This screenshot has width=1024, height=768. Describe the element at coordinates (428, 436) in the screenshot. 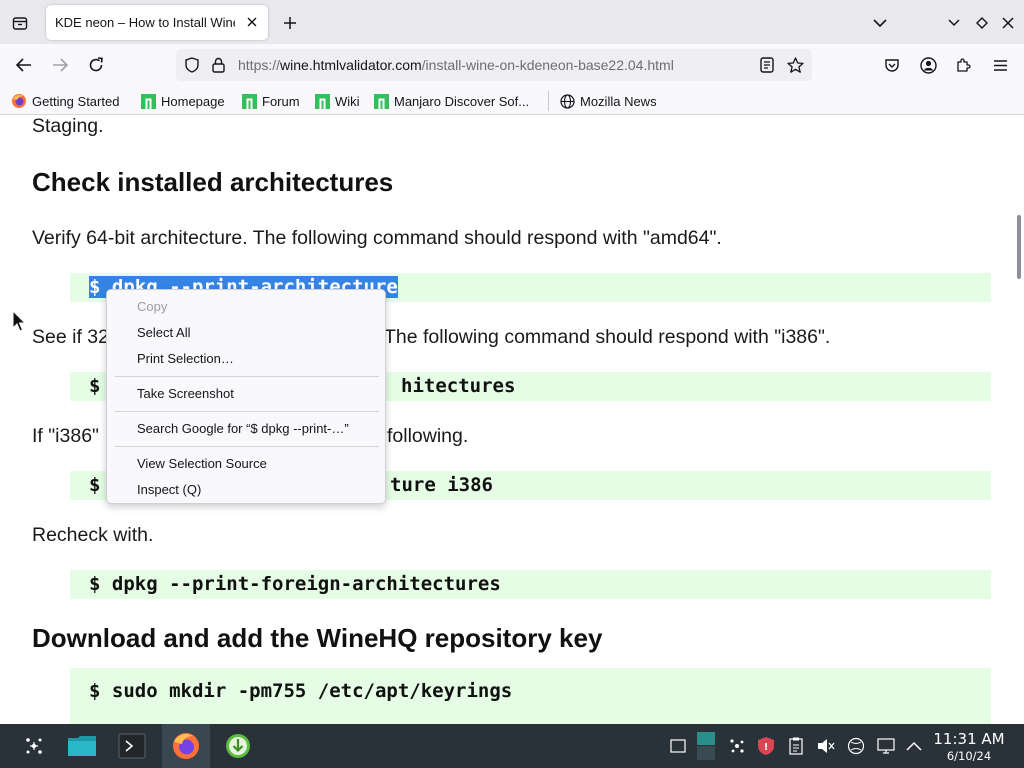

I see `paragraph-text-end: following.` at that location.